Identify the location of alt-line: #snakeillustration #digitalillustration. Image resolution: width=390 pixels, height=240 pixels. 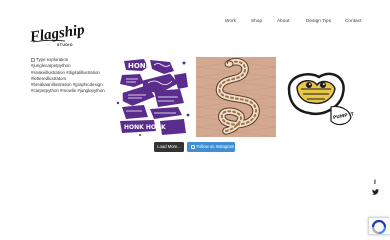
(65, 72).